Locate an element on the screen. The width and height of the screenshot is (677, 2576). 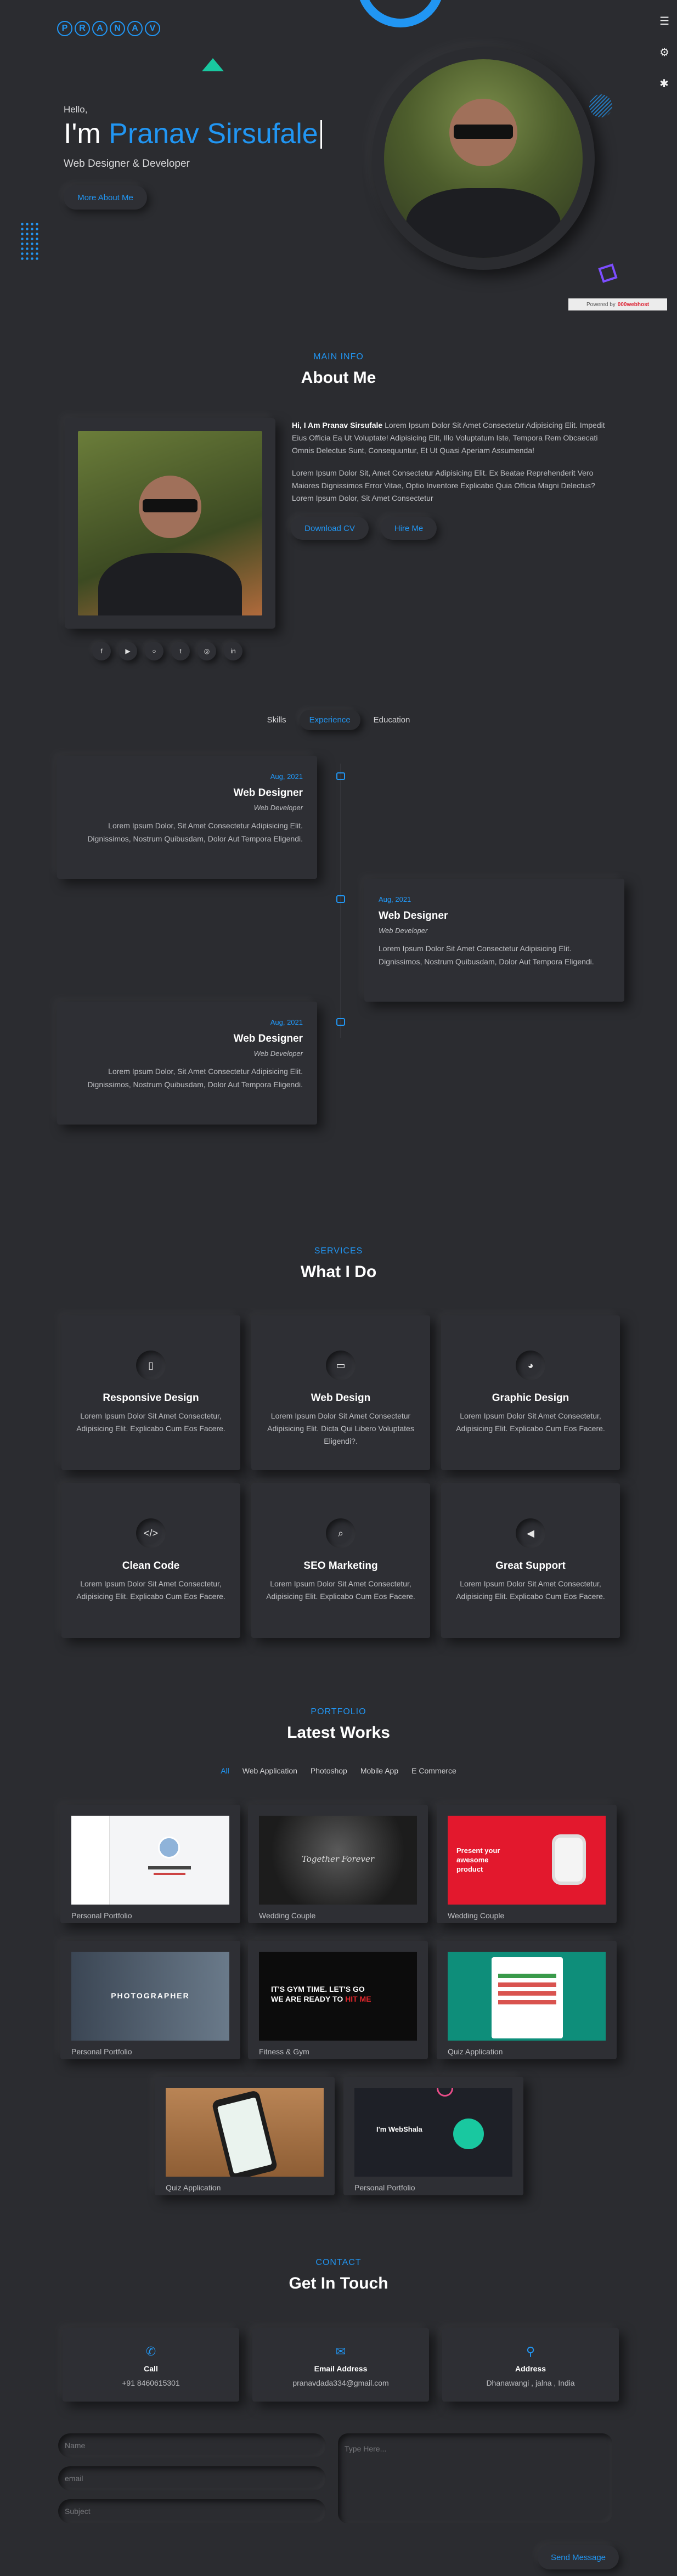
gear-icon: ⚙ is located at coordinates (664, 52).